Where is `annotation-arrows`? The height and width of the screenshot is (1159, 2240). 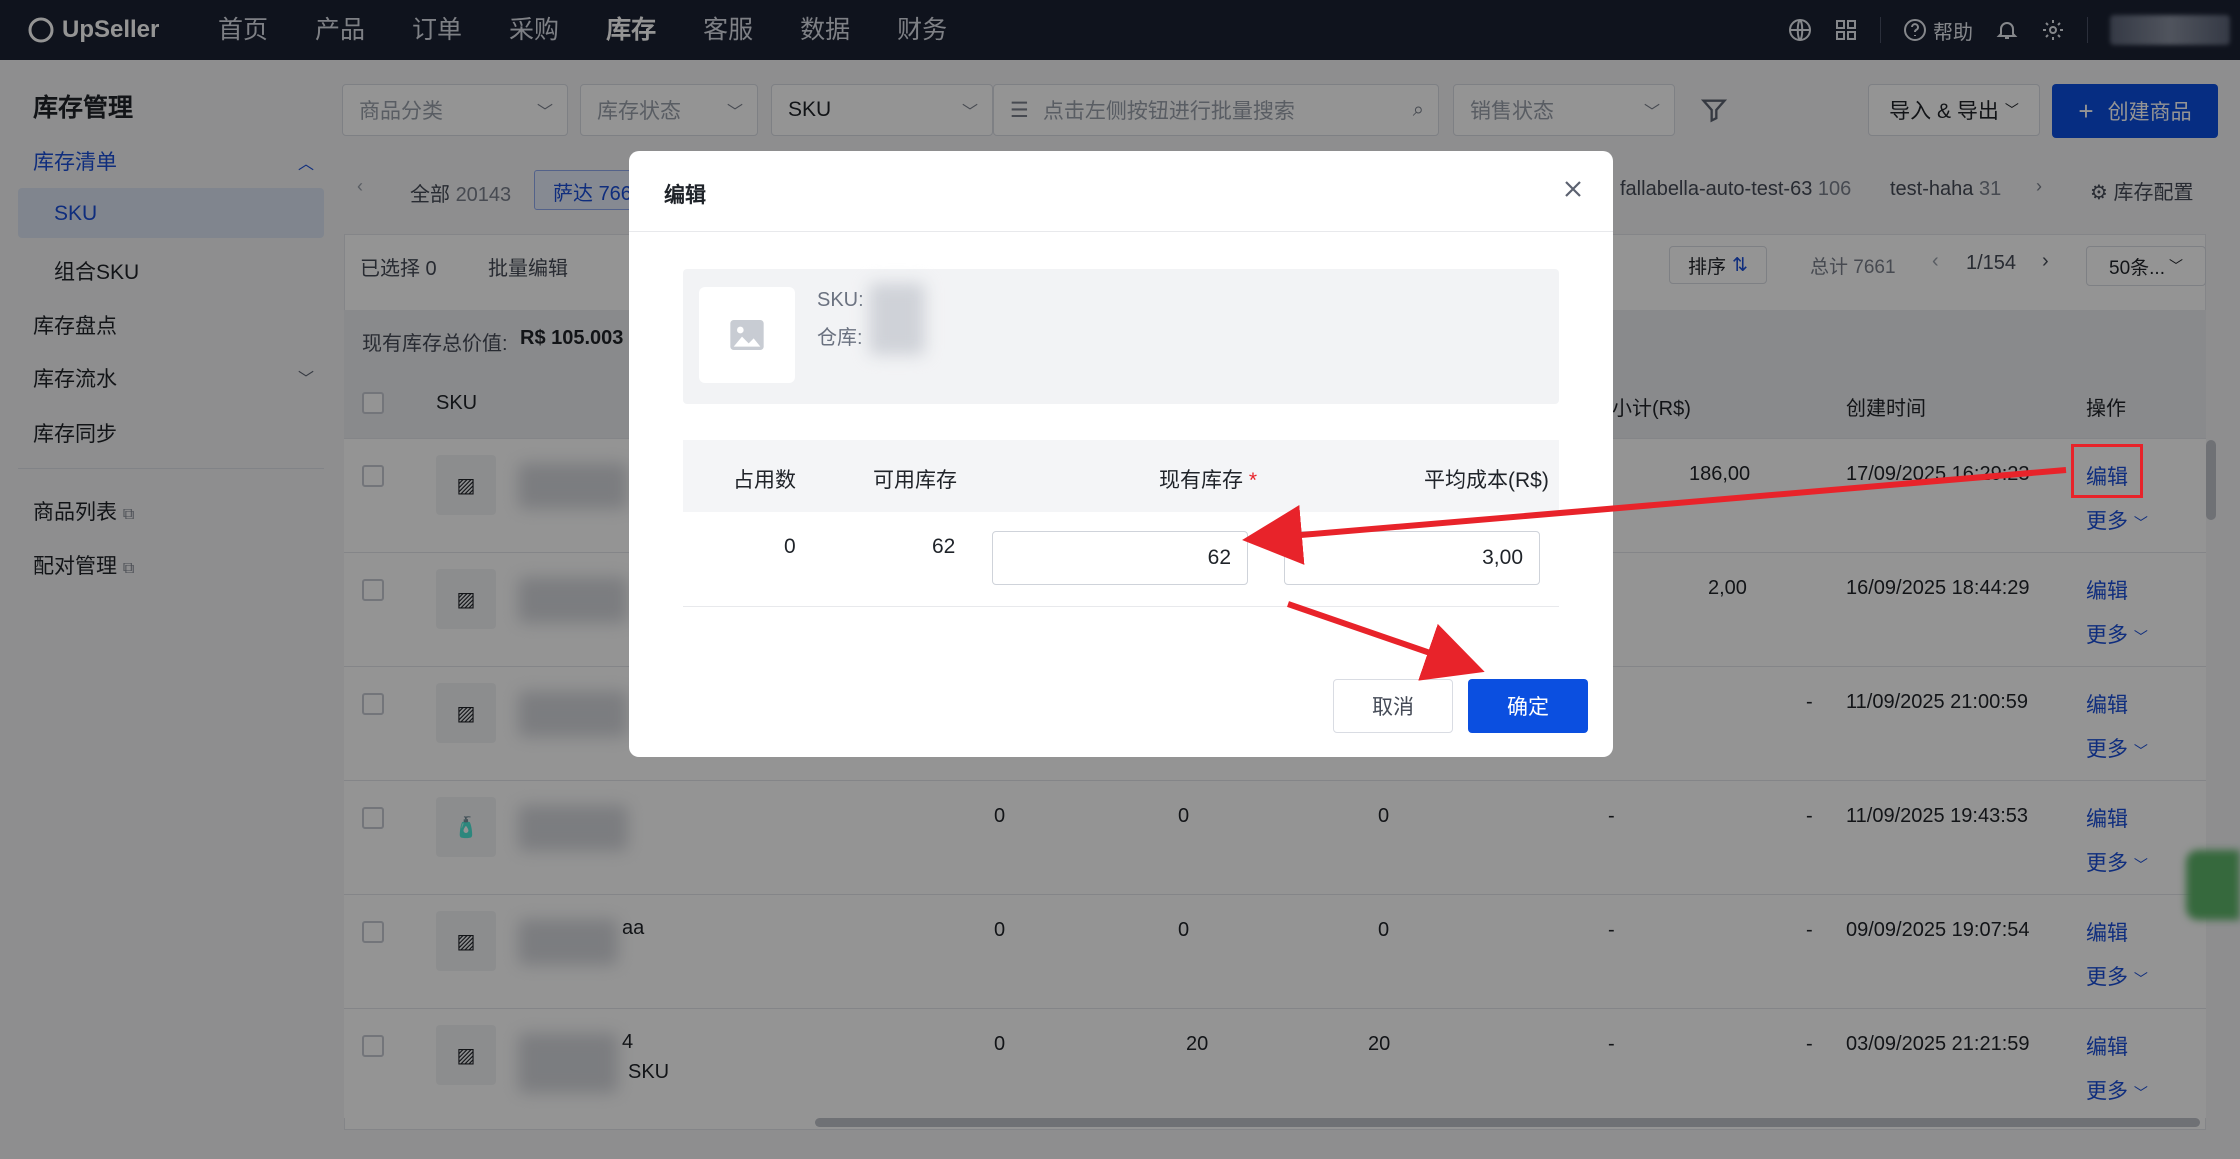 annotation-arrows is located at coordinates (1654, 574).